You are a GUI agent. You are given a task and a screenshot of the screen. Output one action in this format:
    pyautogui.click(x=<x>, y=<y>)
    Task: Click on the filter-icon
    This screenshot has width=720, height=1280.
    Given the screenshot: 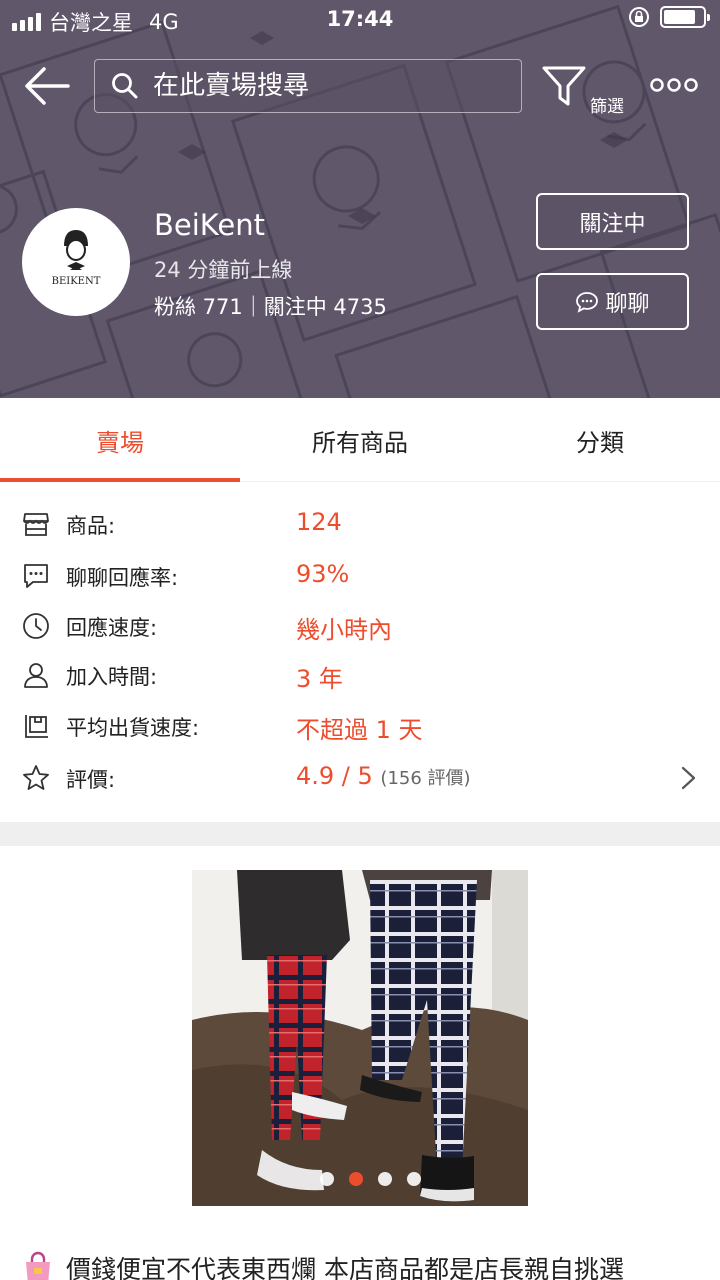 What is the action you would take?
    pyautogui.click(x=564, y=86)
    